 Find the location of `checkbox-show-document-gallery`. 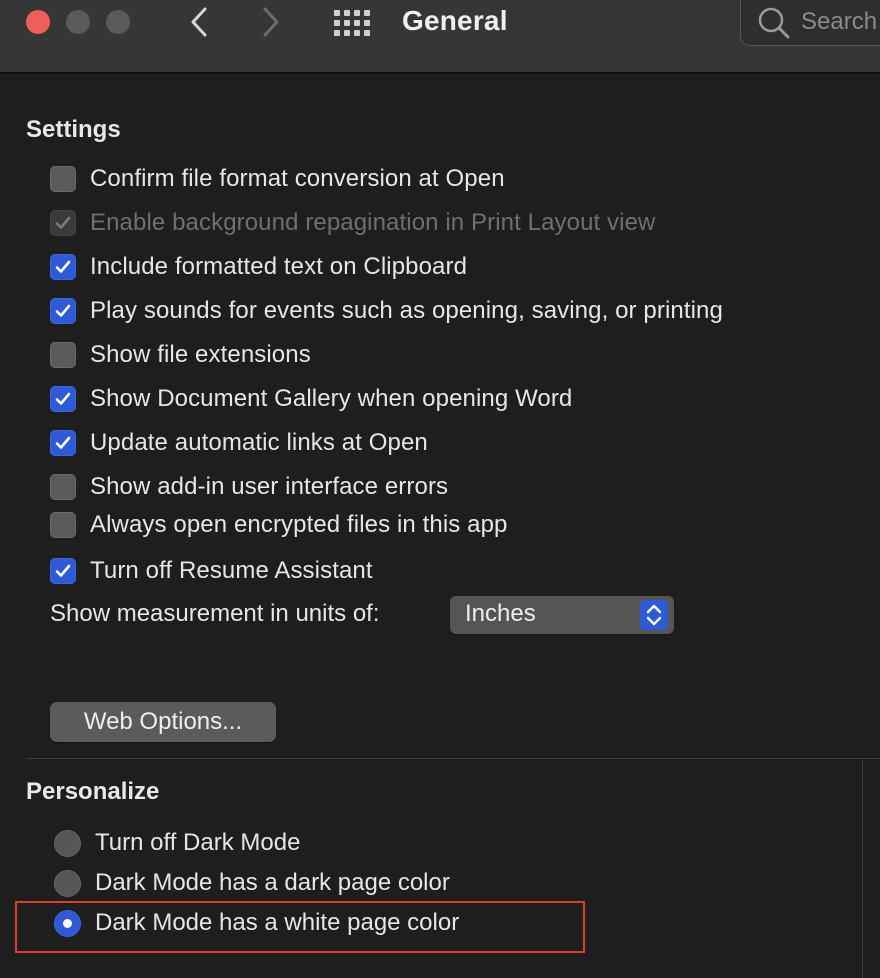

checkbox-show-document-gallery is located at coordinates (63, 399).